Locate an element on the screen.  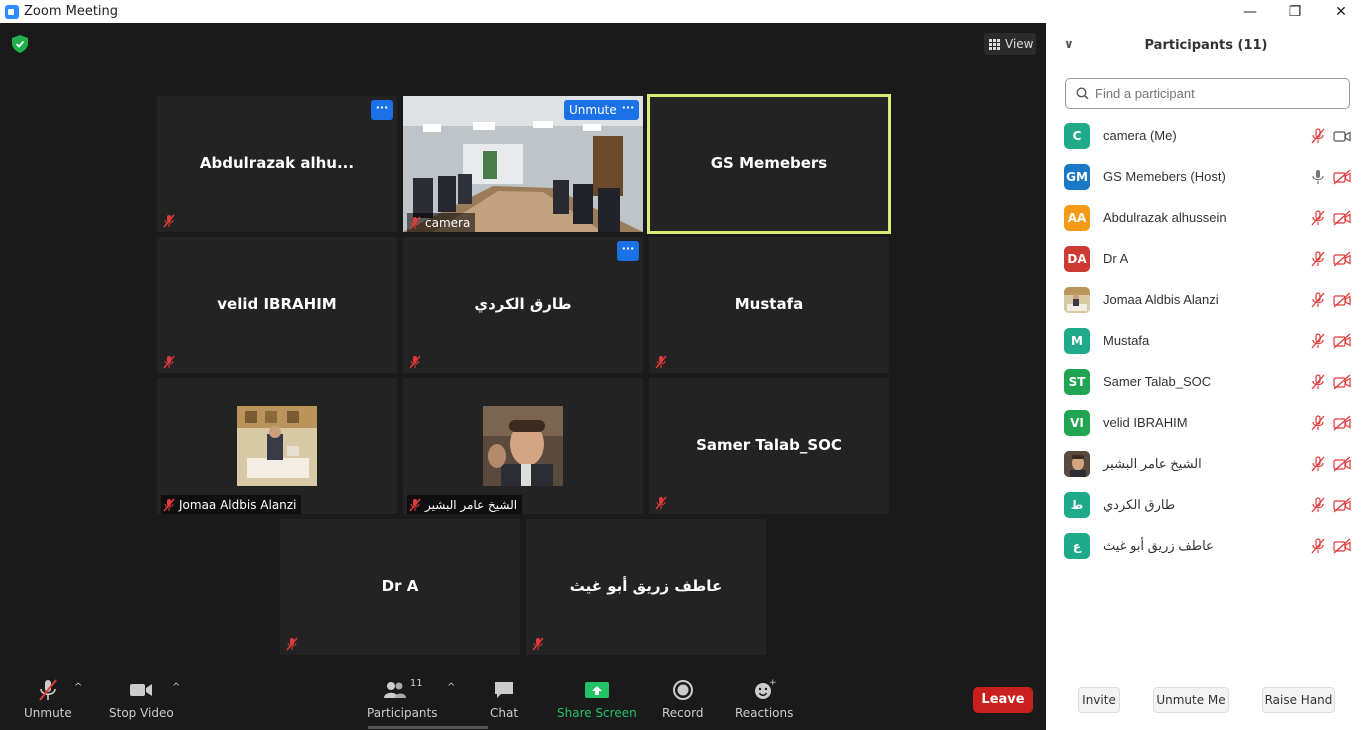
video-tile: Samer Talab_SOC is located at coordinates (769, 446).